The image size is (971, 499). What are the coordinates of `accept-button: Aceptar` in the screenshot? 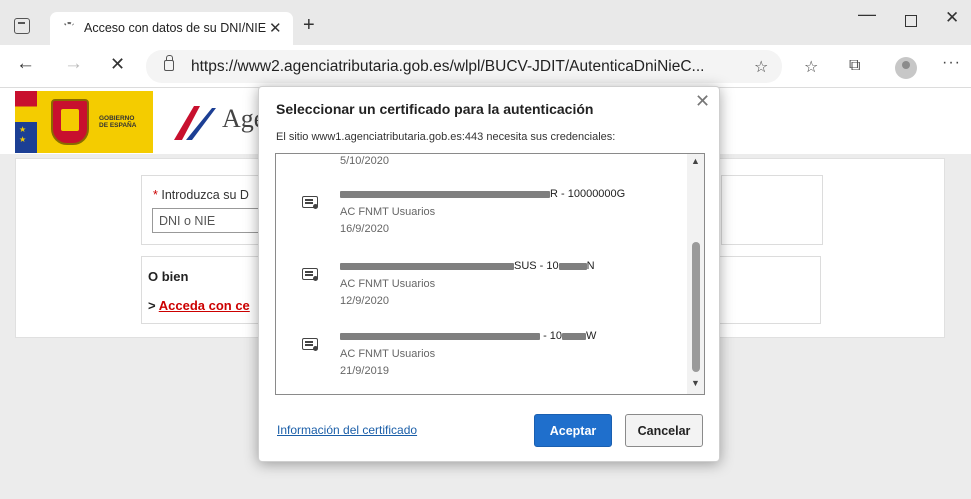 It's located at (573, 430).